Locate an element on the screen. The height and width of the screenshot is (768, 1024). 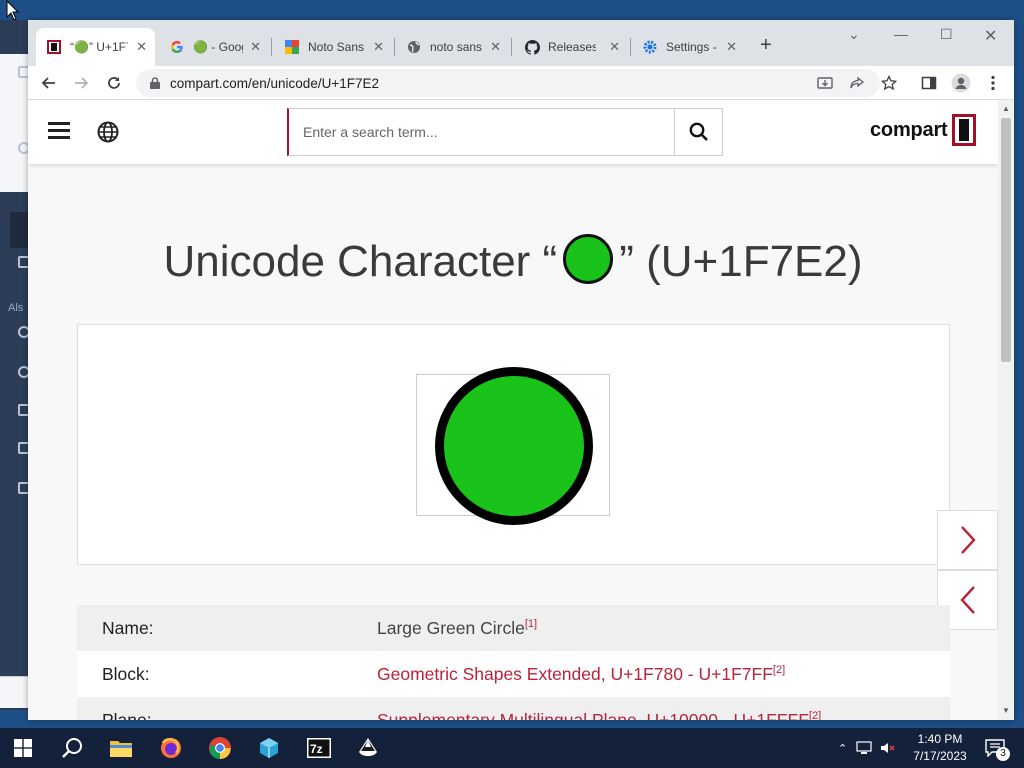
back-arrow-icon is located at coordinates (49, 83).